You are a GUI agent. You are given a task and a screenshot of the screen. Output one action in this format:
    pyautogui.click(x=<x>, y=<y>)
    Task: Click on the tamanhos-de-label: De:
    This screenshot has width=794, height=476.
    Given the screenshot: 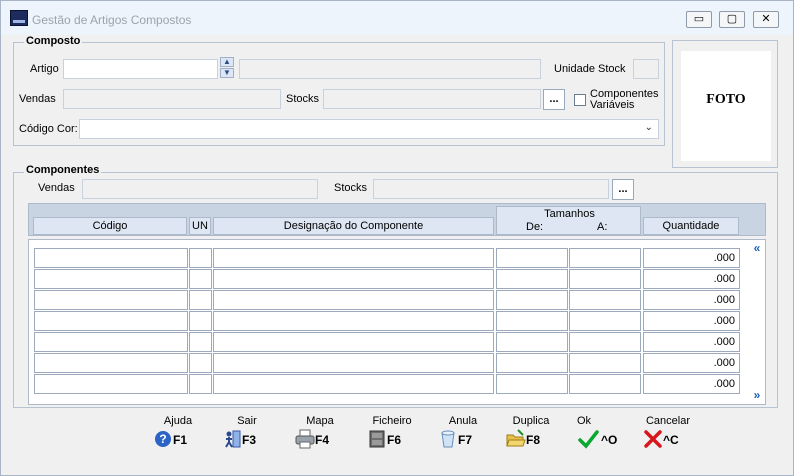 What is the action you would take?
    pyautogui.click(x=535, y=227)
    